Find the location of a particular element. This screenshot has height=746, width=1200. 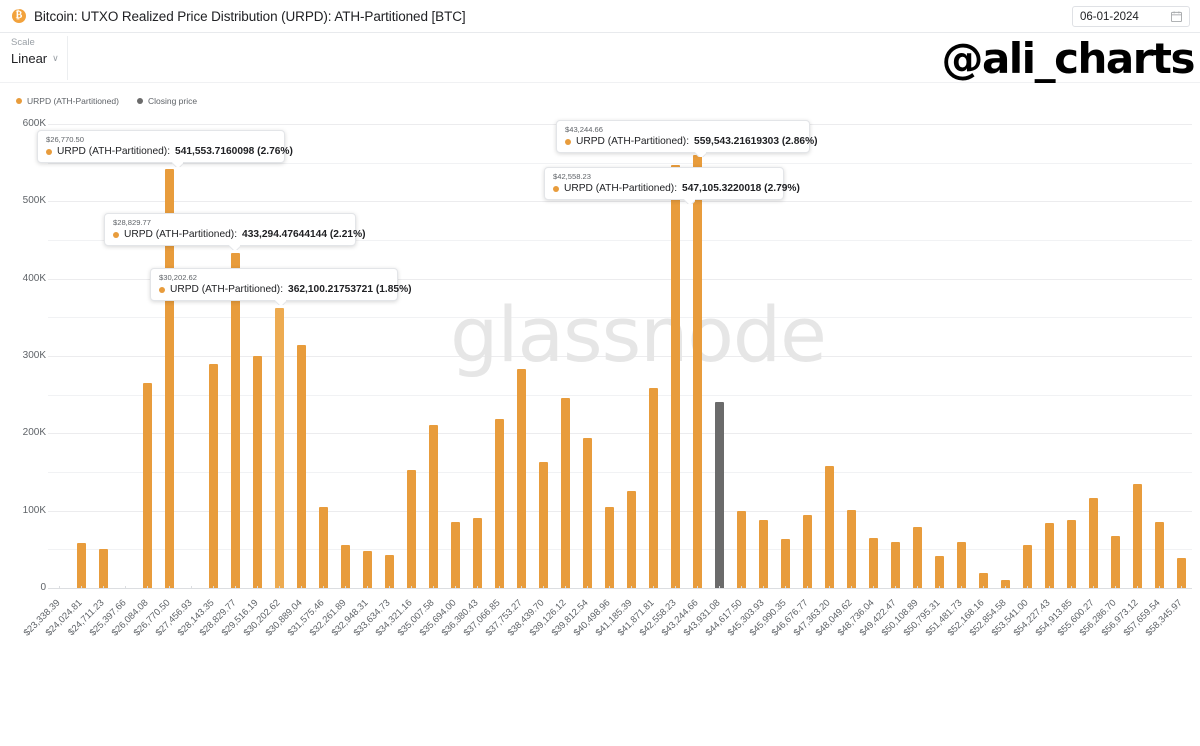

calendar-icon is located at coordinates (1176, 16).